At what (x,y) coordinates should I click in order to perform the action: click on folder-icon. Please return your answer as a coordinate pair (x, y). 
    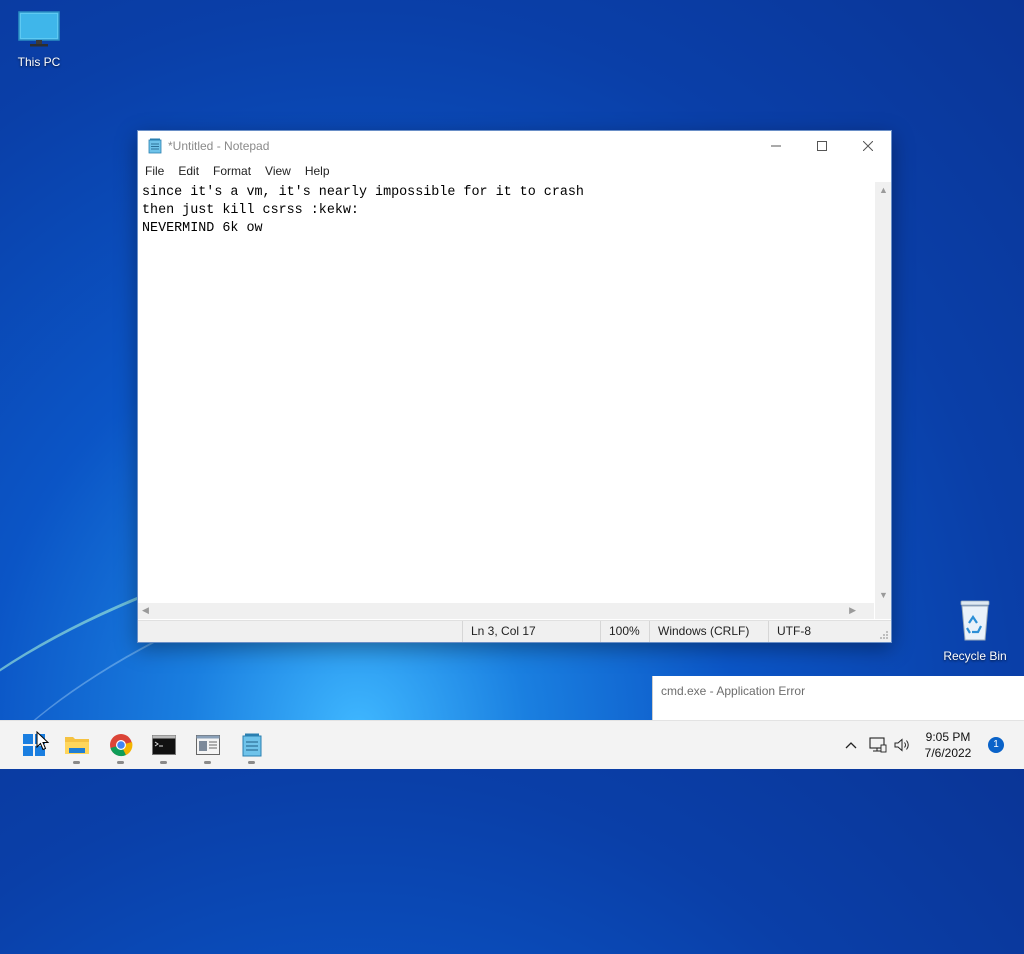
    Looking at the image, I should click on (77, 745).